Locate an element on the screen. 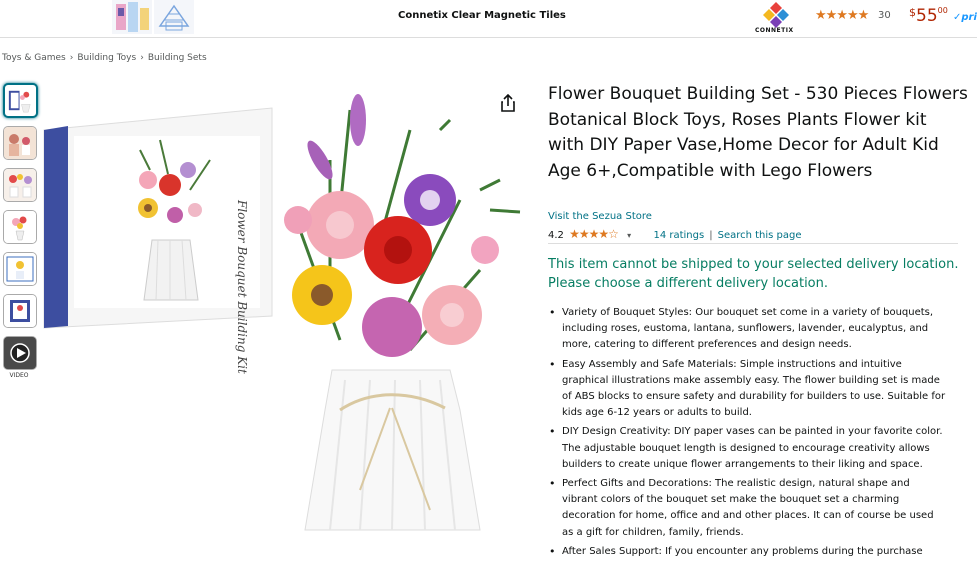 This screenshot has width=977, height=565. brand-name: CONNETIX is located at coordinates (774, 30).